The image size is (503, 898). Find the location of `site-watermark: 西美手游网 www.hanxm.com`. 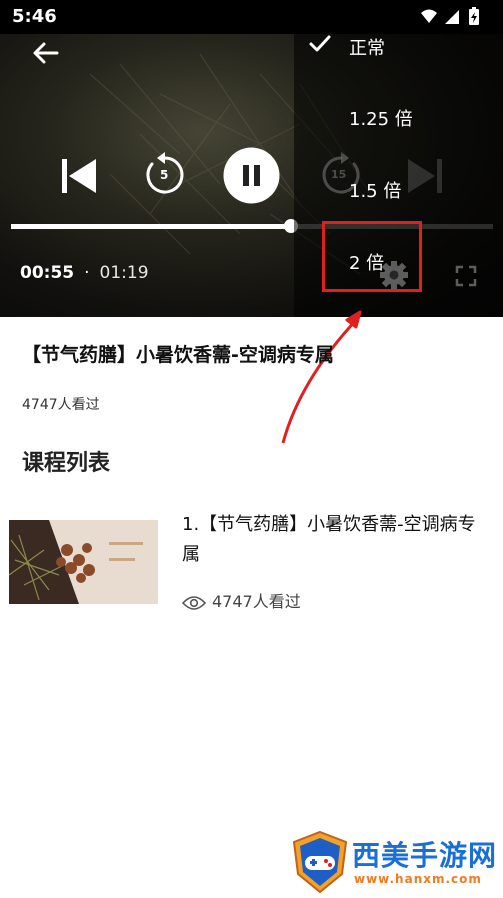

site-watermark: 西美手游网 www.hanxm.com is located at coordinates (396, 862).